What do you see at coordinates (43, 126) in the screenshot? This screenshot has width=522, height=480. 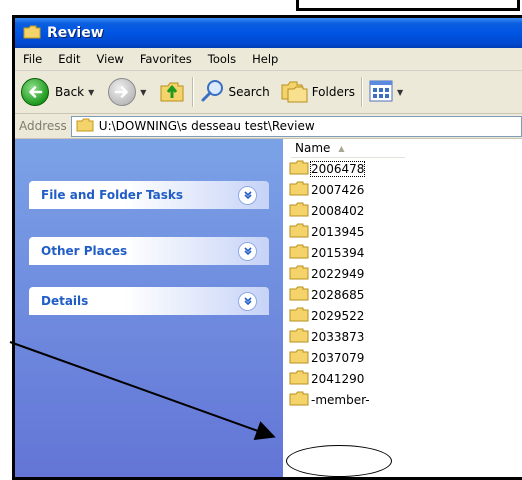 I see `address-label: Address` at bounding box center [43, 126].